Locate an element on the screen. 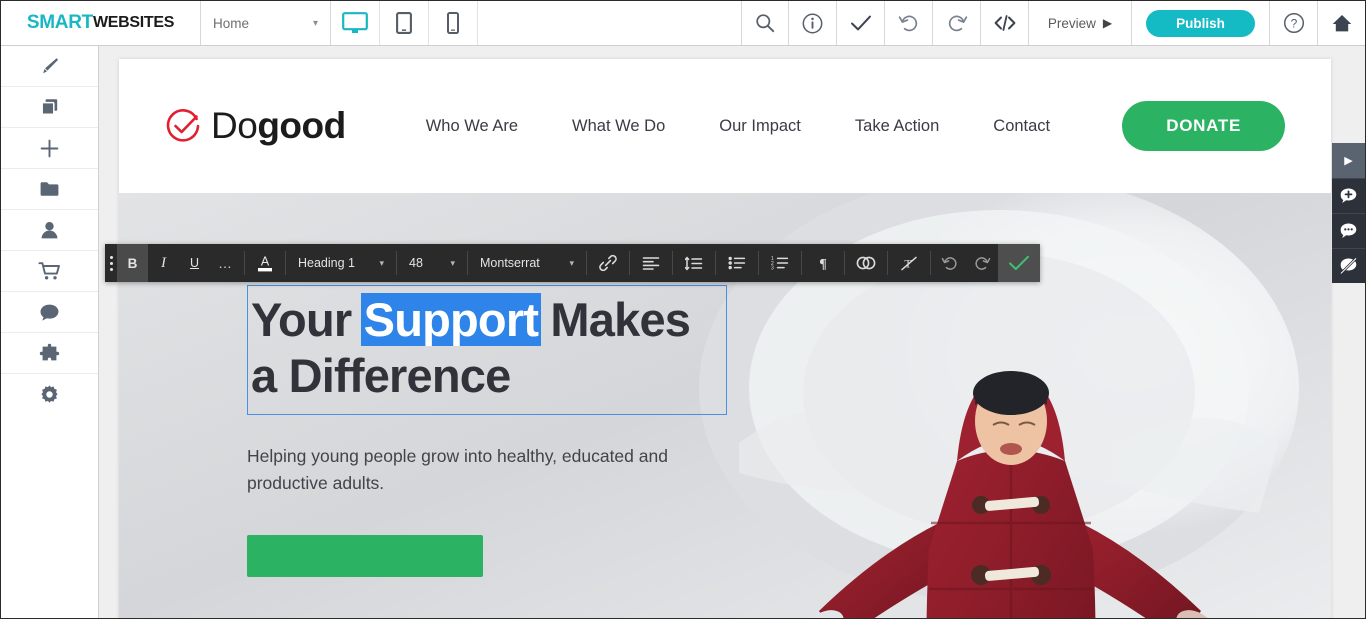 The width and height of the screenshot is (1366, 619). hero-headline: Your Support Makes a Difference is located at coordinates (485, 348).